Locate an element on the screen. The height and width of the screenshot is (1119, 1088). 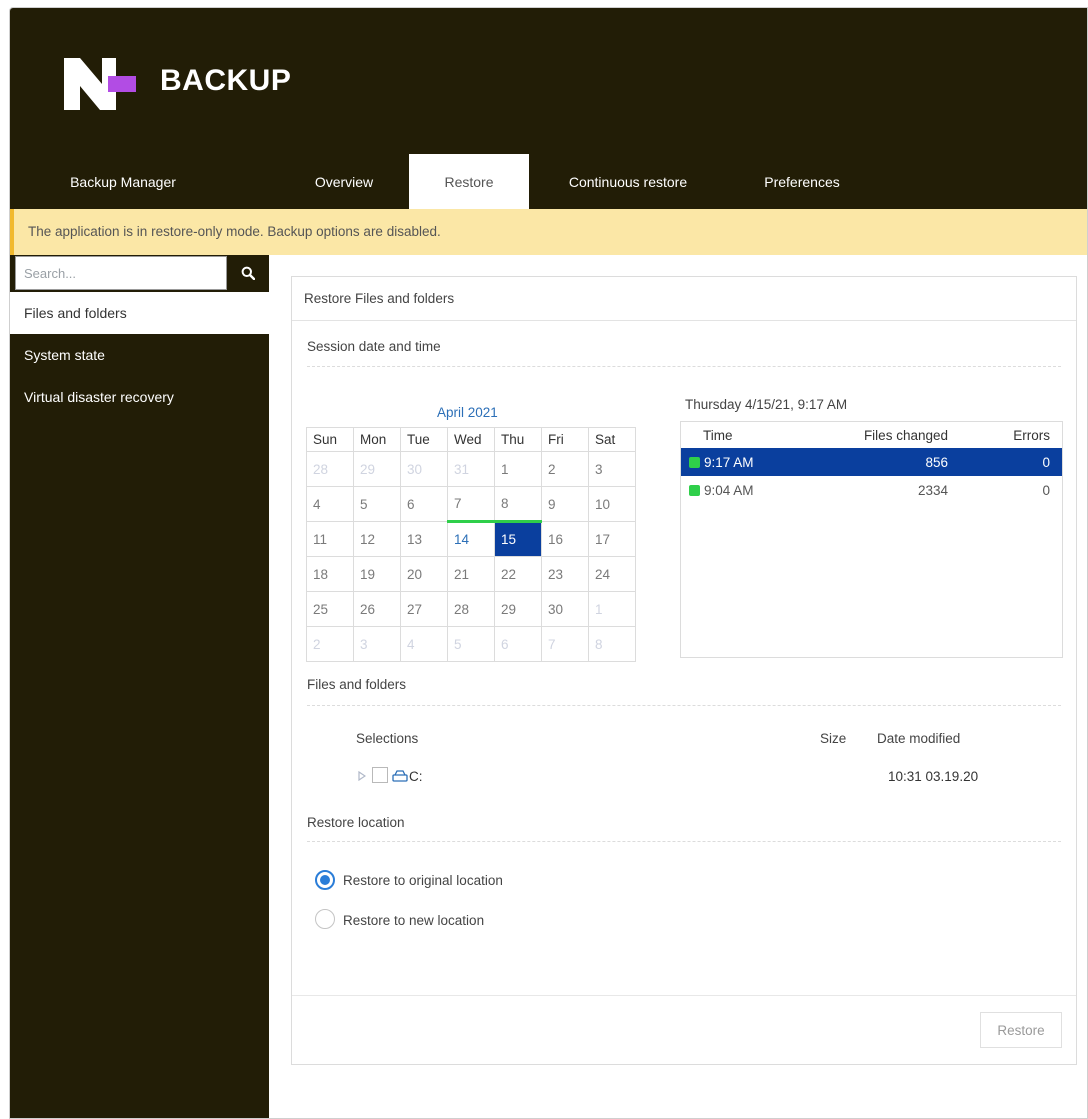
location-section-title: Restore location is located at coordinates (356, 822).